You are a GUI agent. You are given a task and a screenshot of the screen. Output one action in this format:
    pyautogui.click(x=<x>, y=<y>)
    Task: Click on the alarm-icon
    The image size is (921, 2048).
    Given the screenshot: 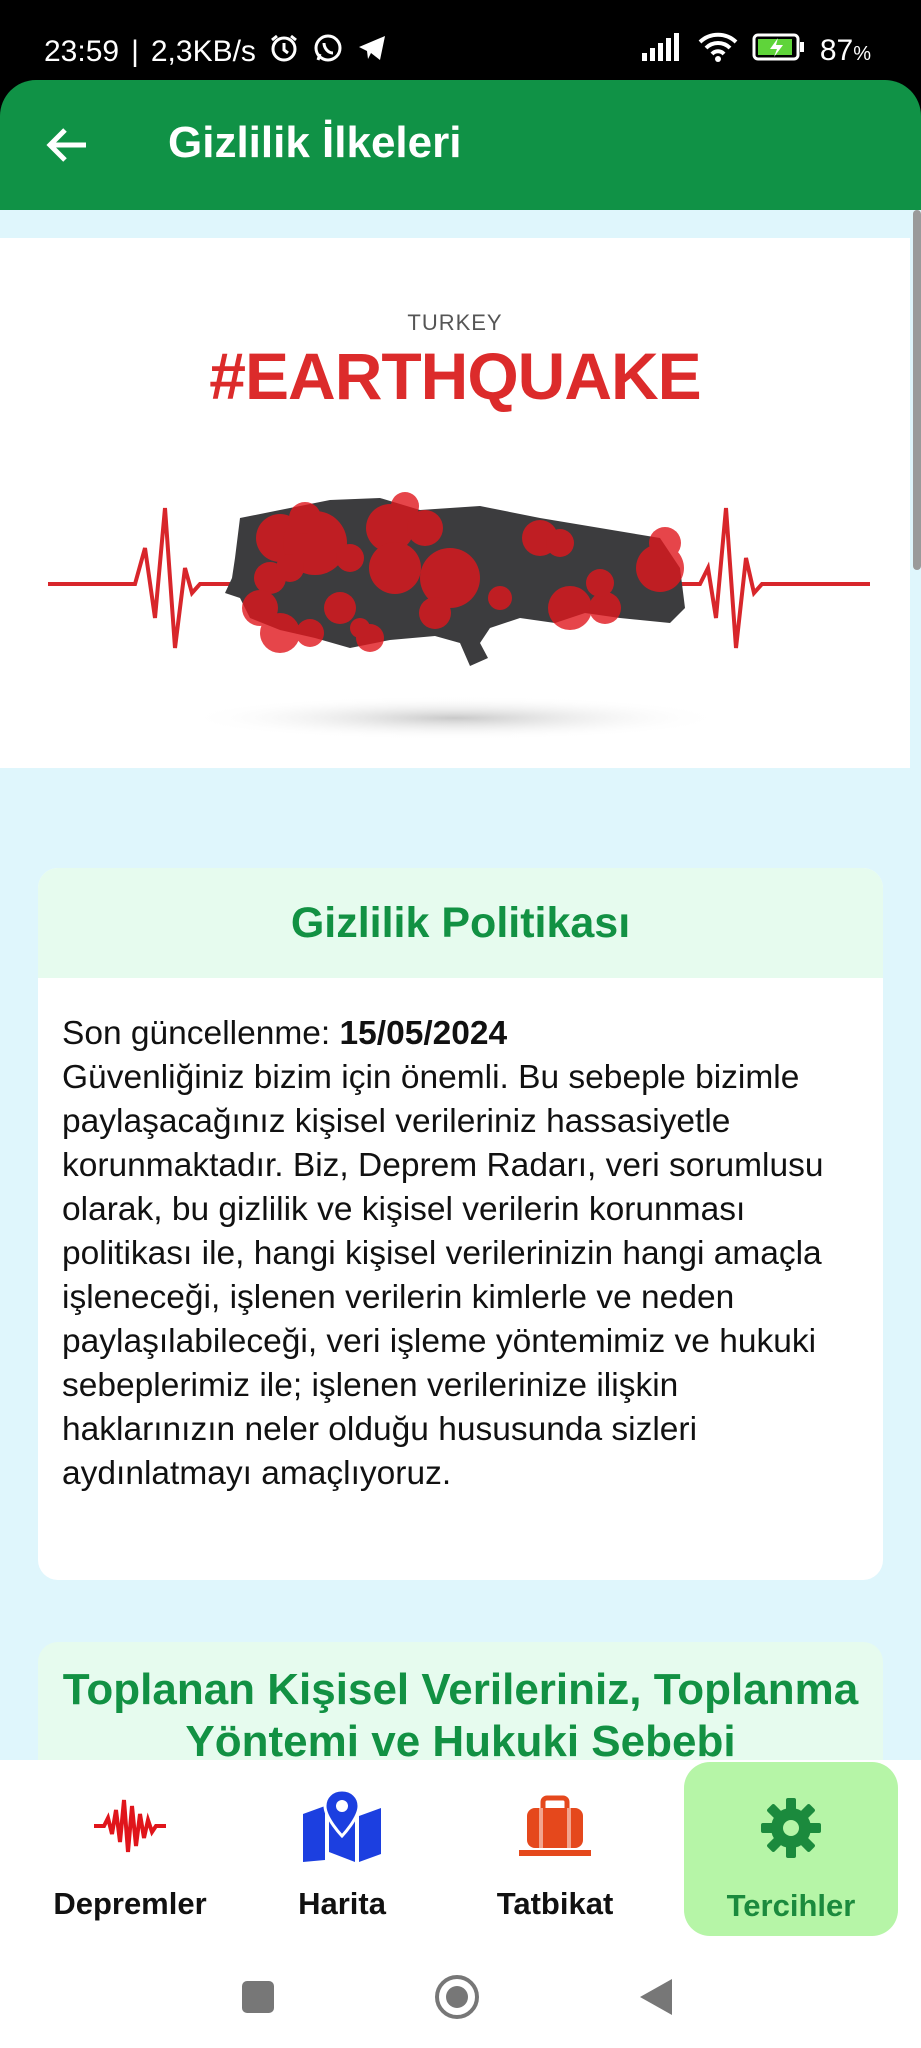 What is the action you would take?
    pyautogui.click(x=284, y=52)
    